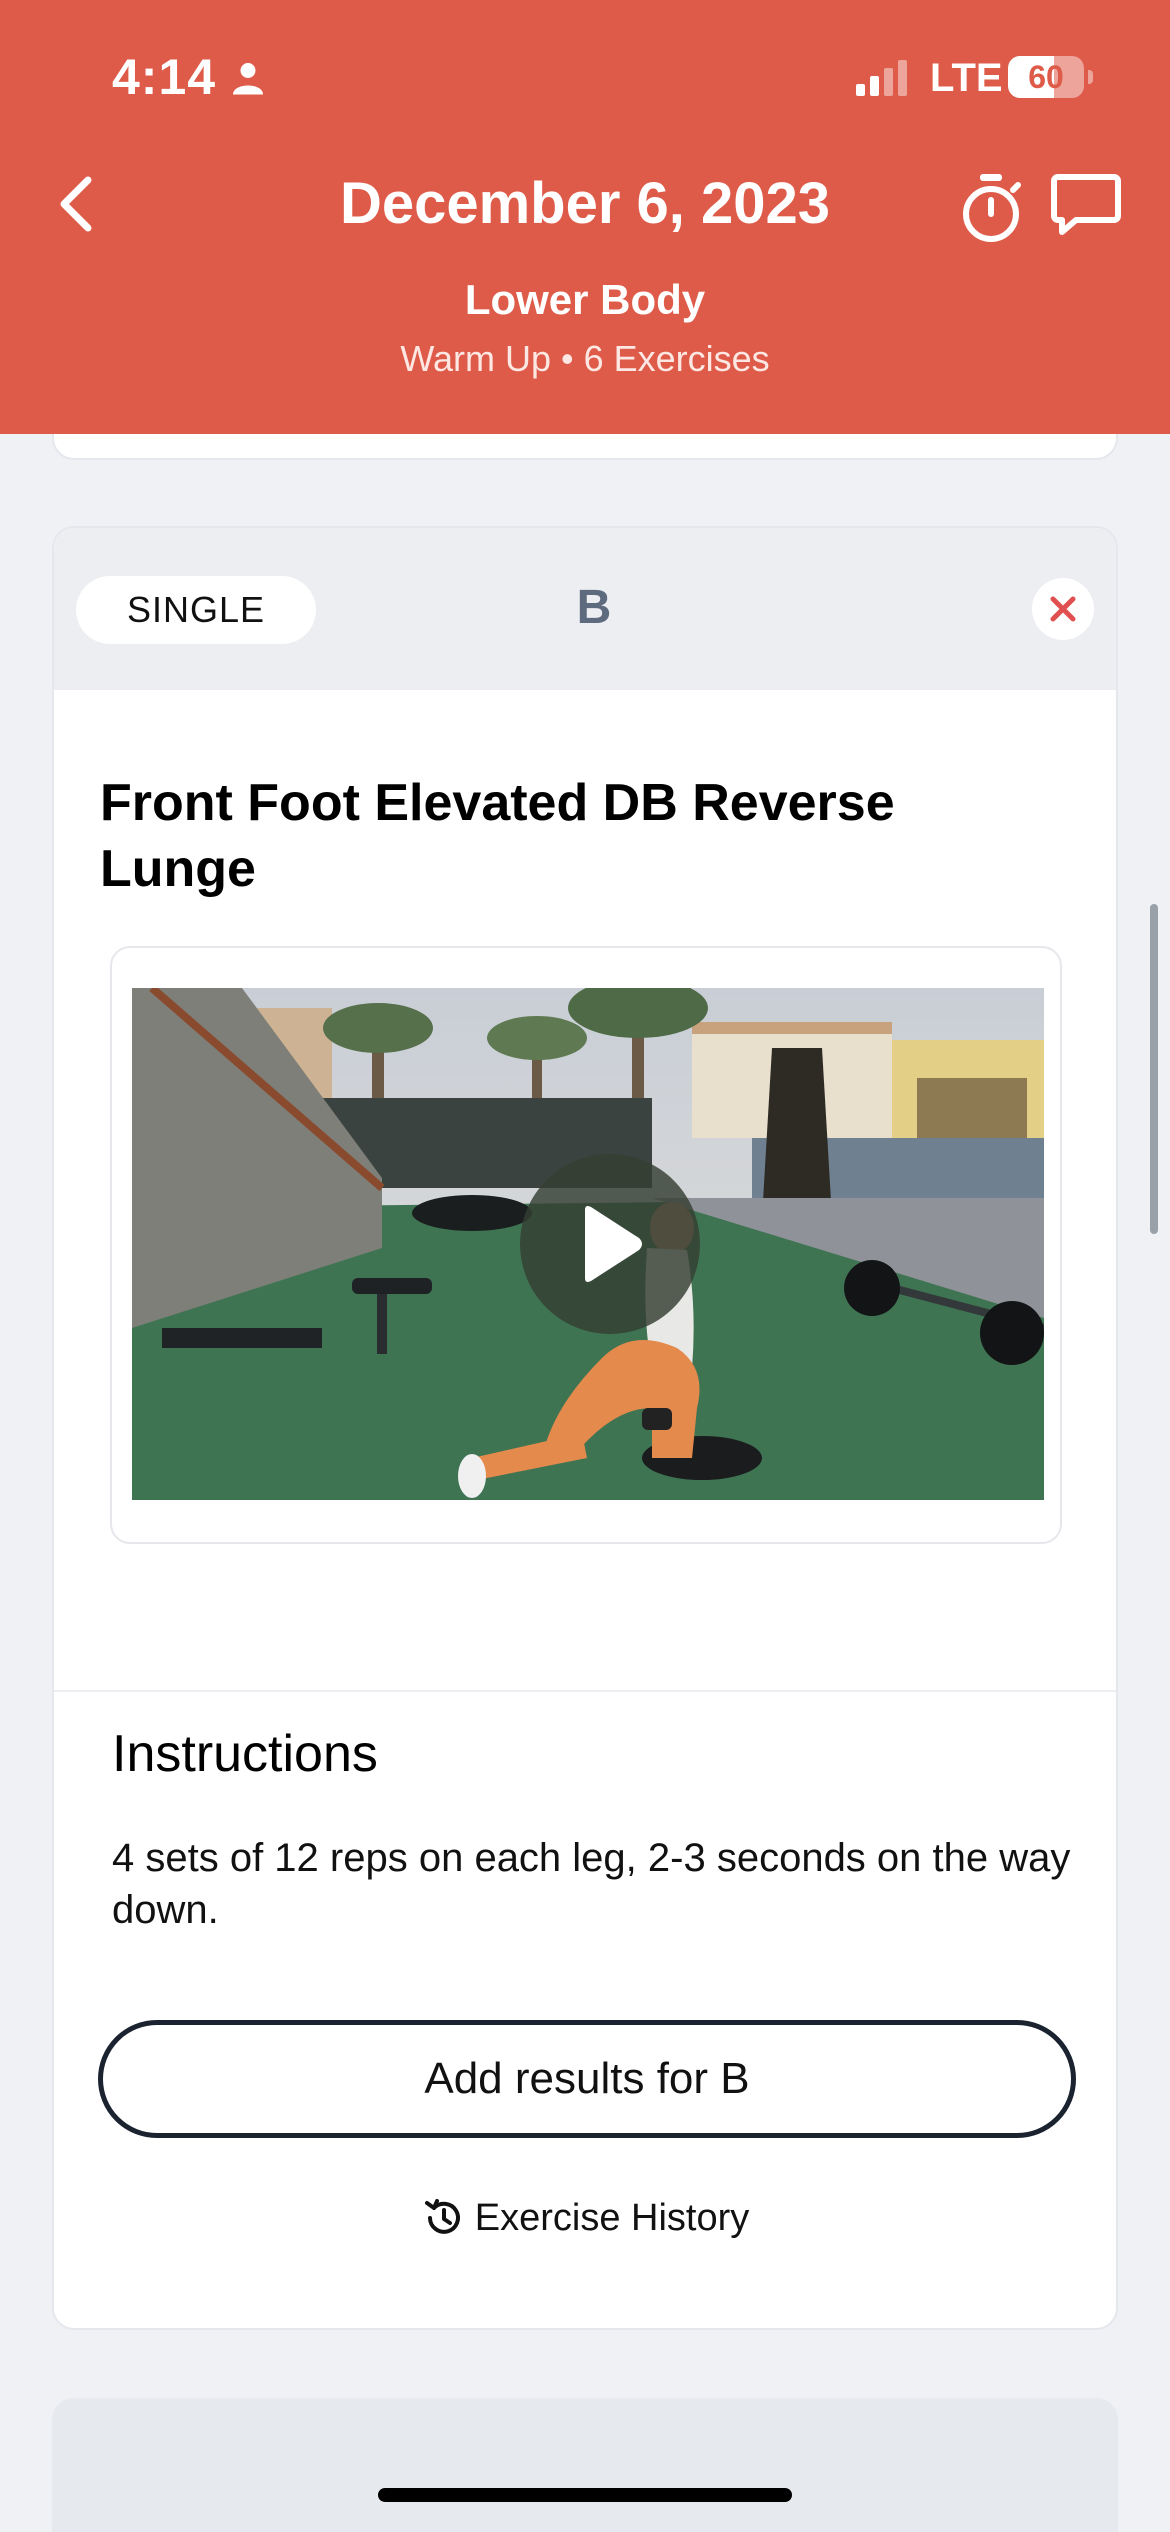 This screenshot has width=1170, height=2532. I want to click on divider, so click(585, 1691).